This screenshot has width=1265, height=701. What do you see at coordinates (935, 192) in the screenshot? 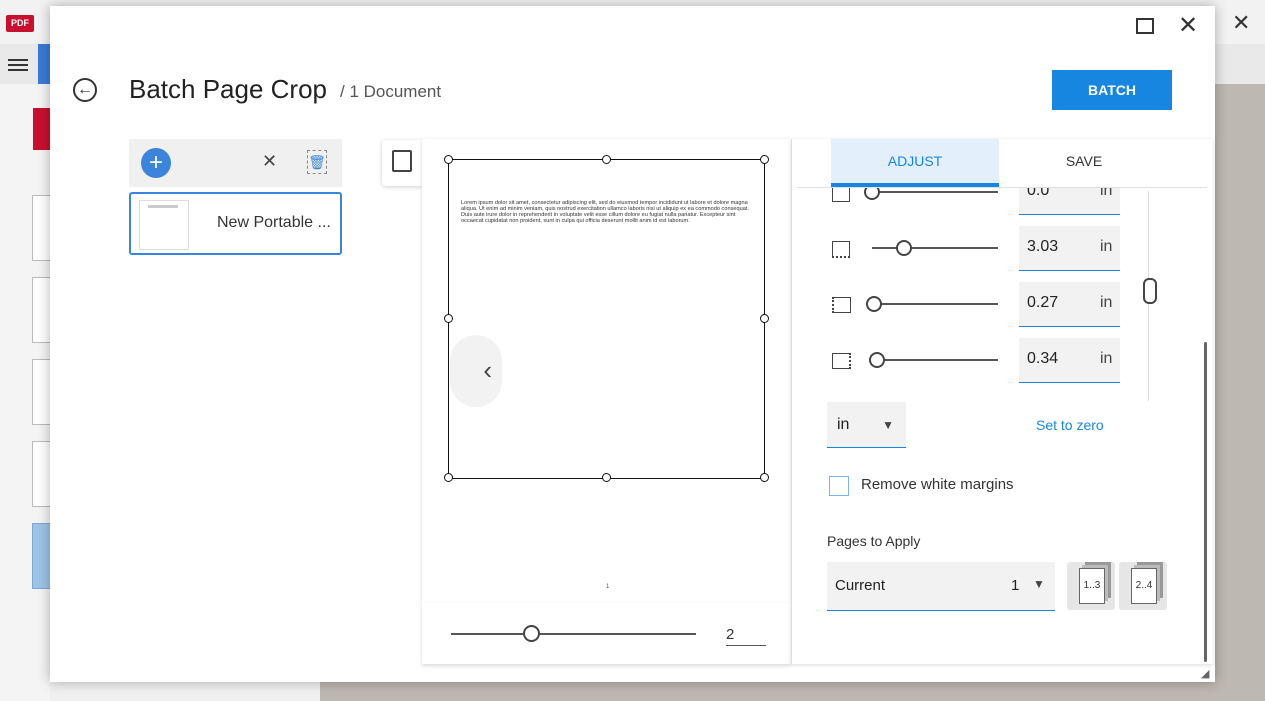
I see `margin-top-slider-track` at bounding box center [935, 192].